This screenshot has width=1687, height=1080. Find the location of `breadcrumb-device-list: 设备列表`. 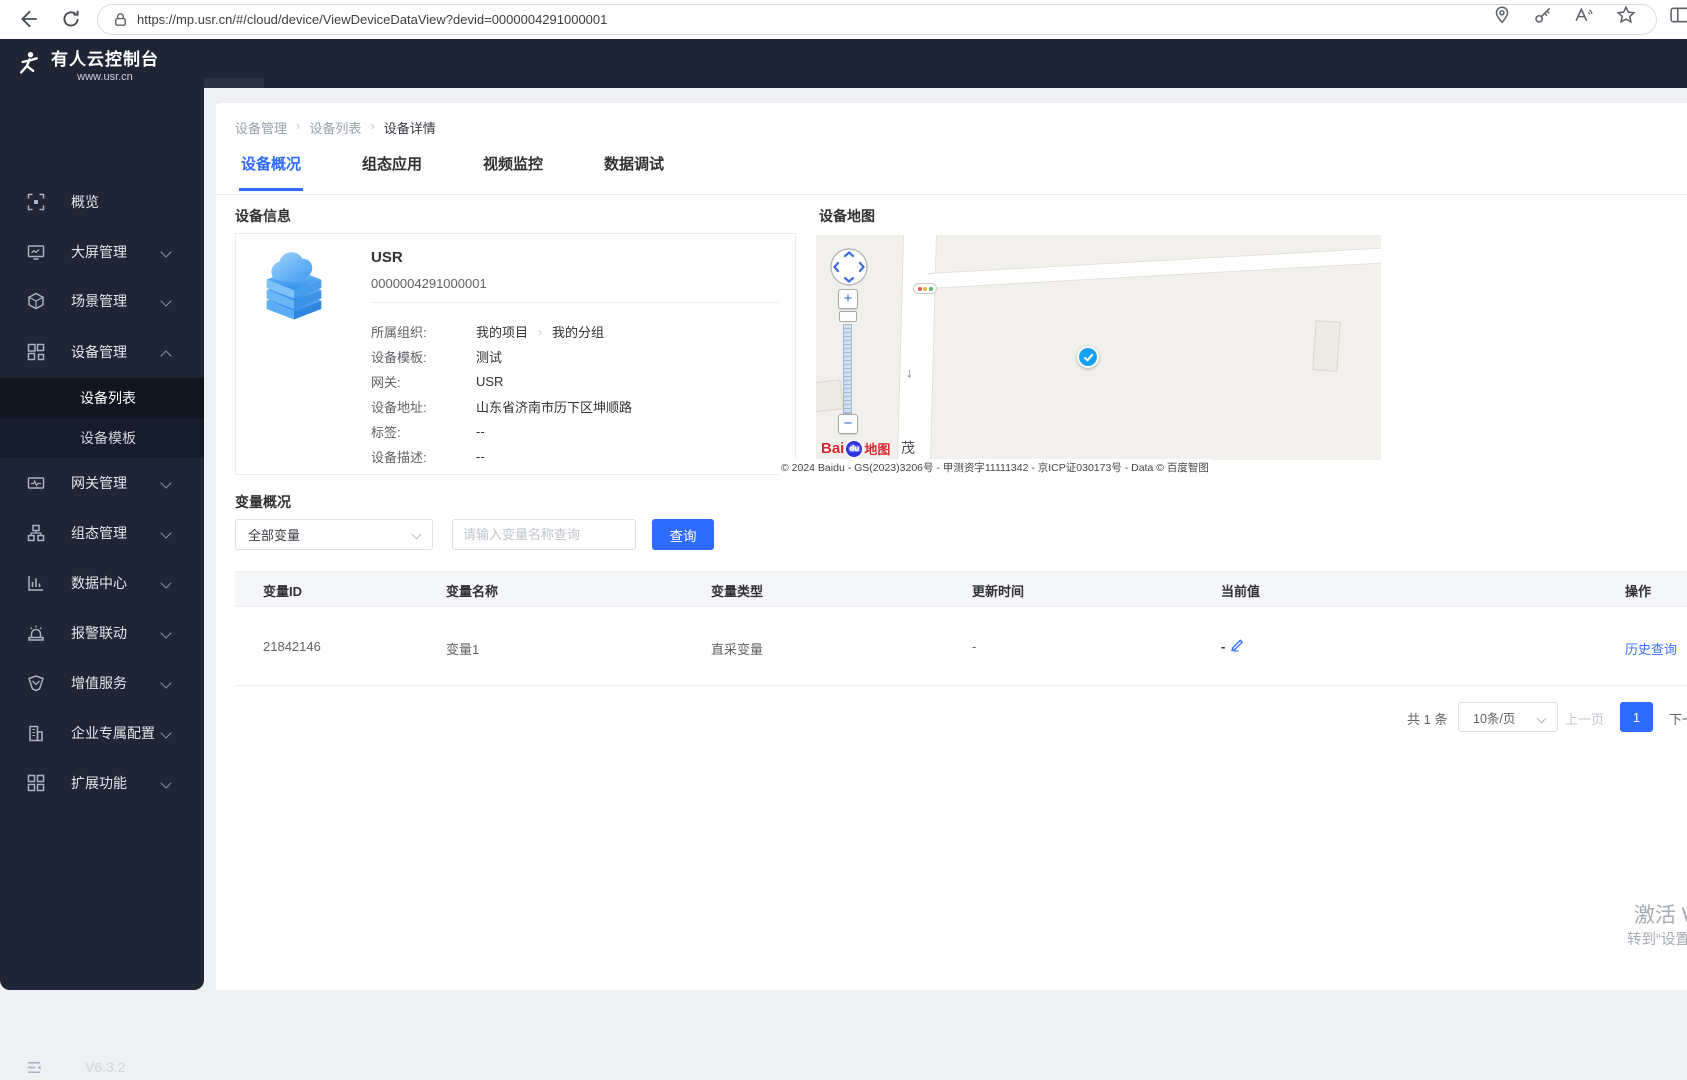

breadcrumb-device-list: 设备列表 is located at coordinates (335, 127).